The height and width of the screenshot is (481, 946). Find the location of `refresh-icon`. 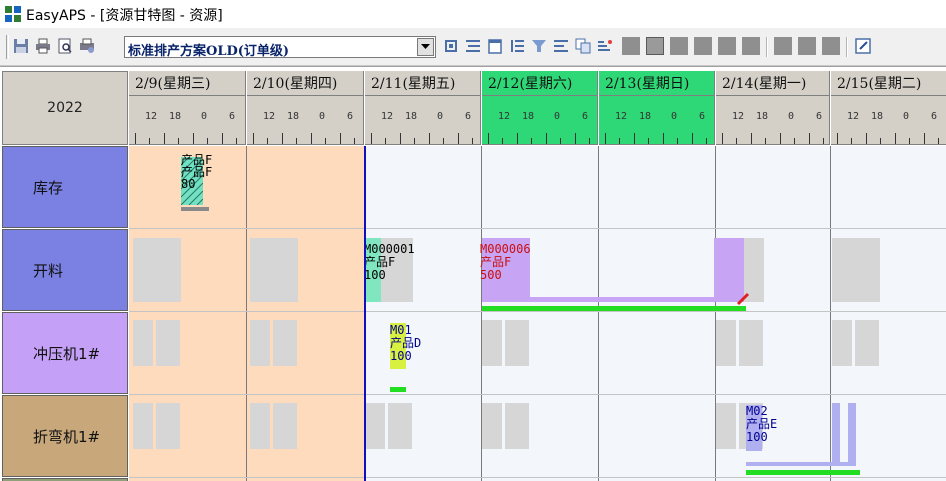

refresh-icon is located at coordinates (451, 46).